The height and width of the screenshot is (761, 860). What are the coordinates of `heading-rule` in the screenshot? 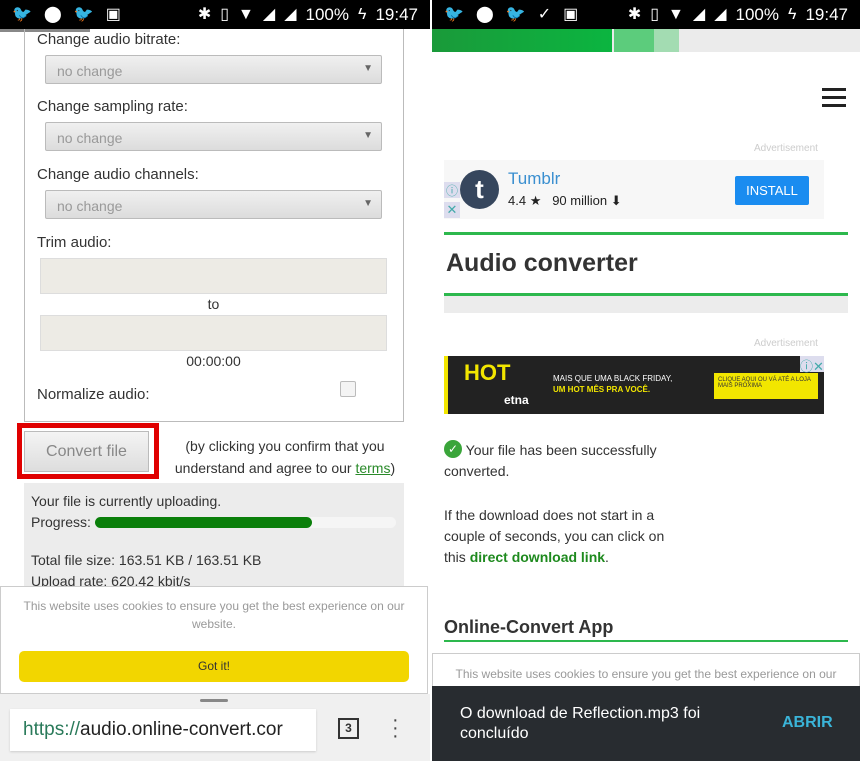 It's located at (646, 641).